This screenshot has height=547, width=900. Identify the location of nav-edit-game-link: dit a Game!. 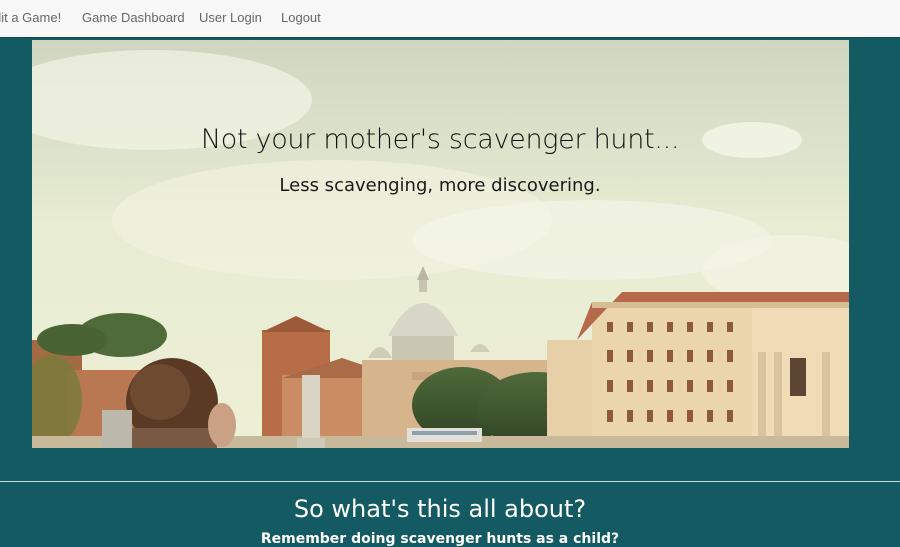
(30, 17).